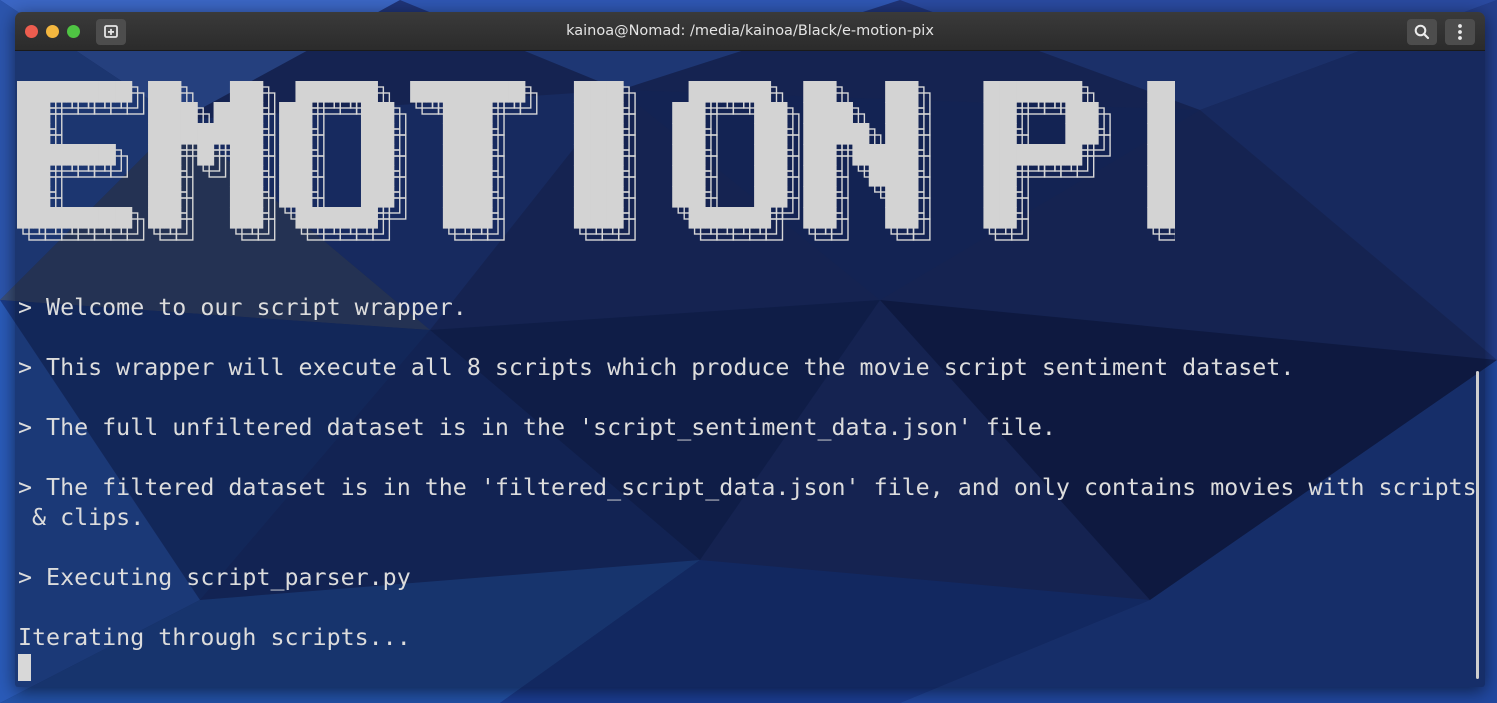  What do you see at coordinates (1477, 525) in the screenshot?
I see `scrollbar` at bounding box center [1477, 525].